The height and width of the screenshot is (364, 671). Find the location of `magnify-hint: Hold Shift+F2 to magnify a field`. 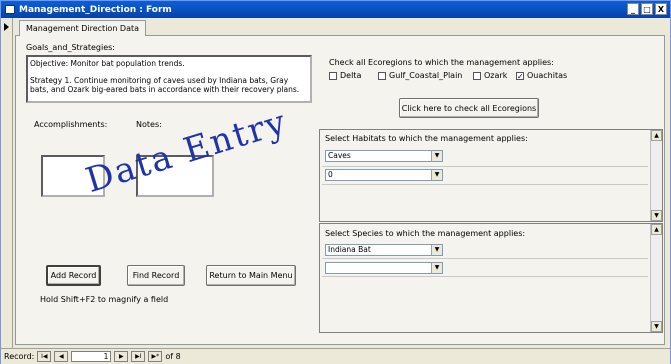

magnify-hint: Hold Shift+F2 to magnify a field is located at coordinates (104, 299).